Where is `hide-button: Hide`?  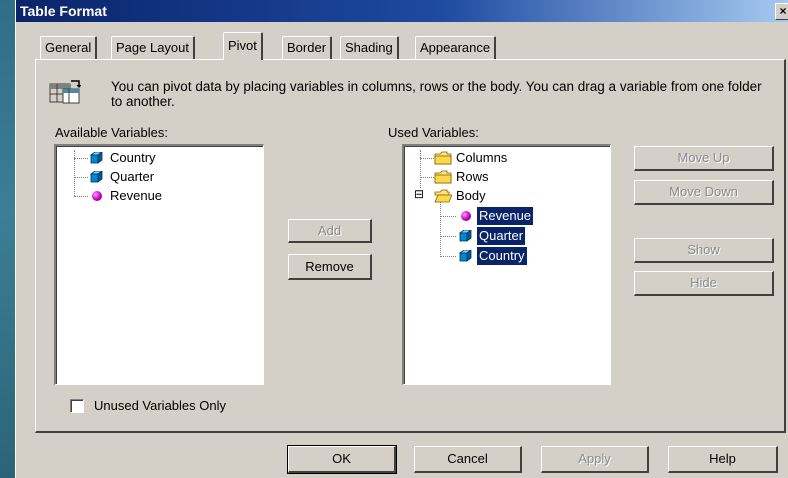 hide-button: Hide is located at coordinates (704, 283).